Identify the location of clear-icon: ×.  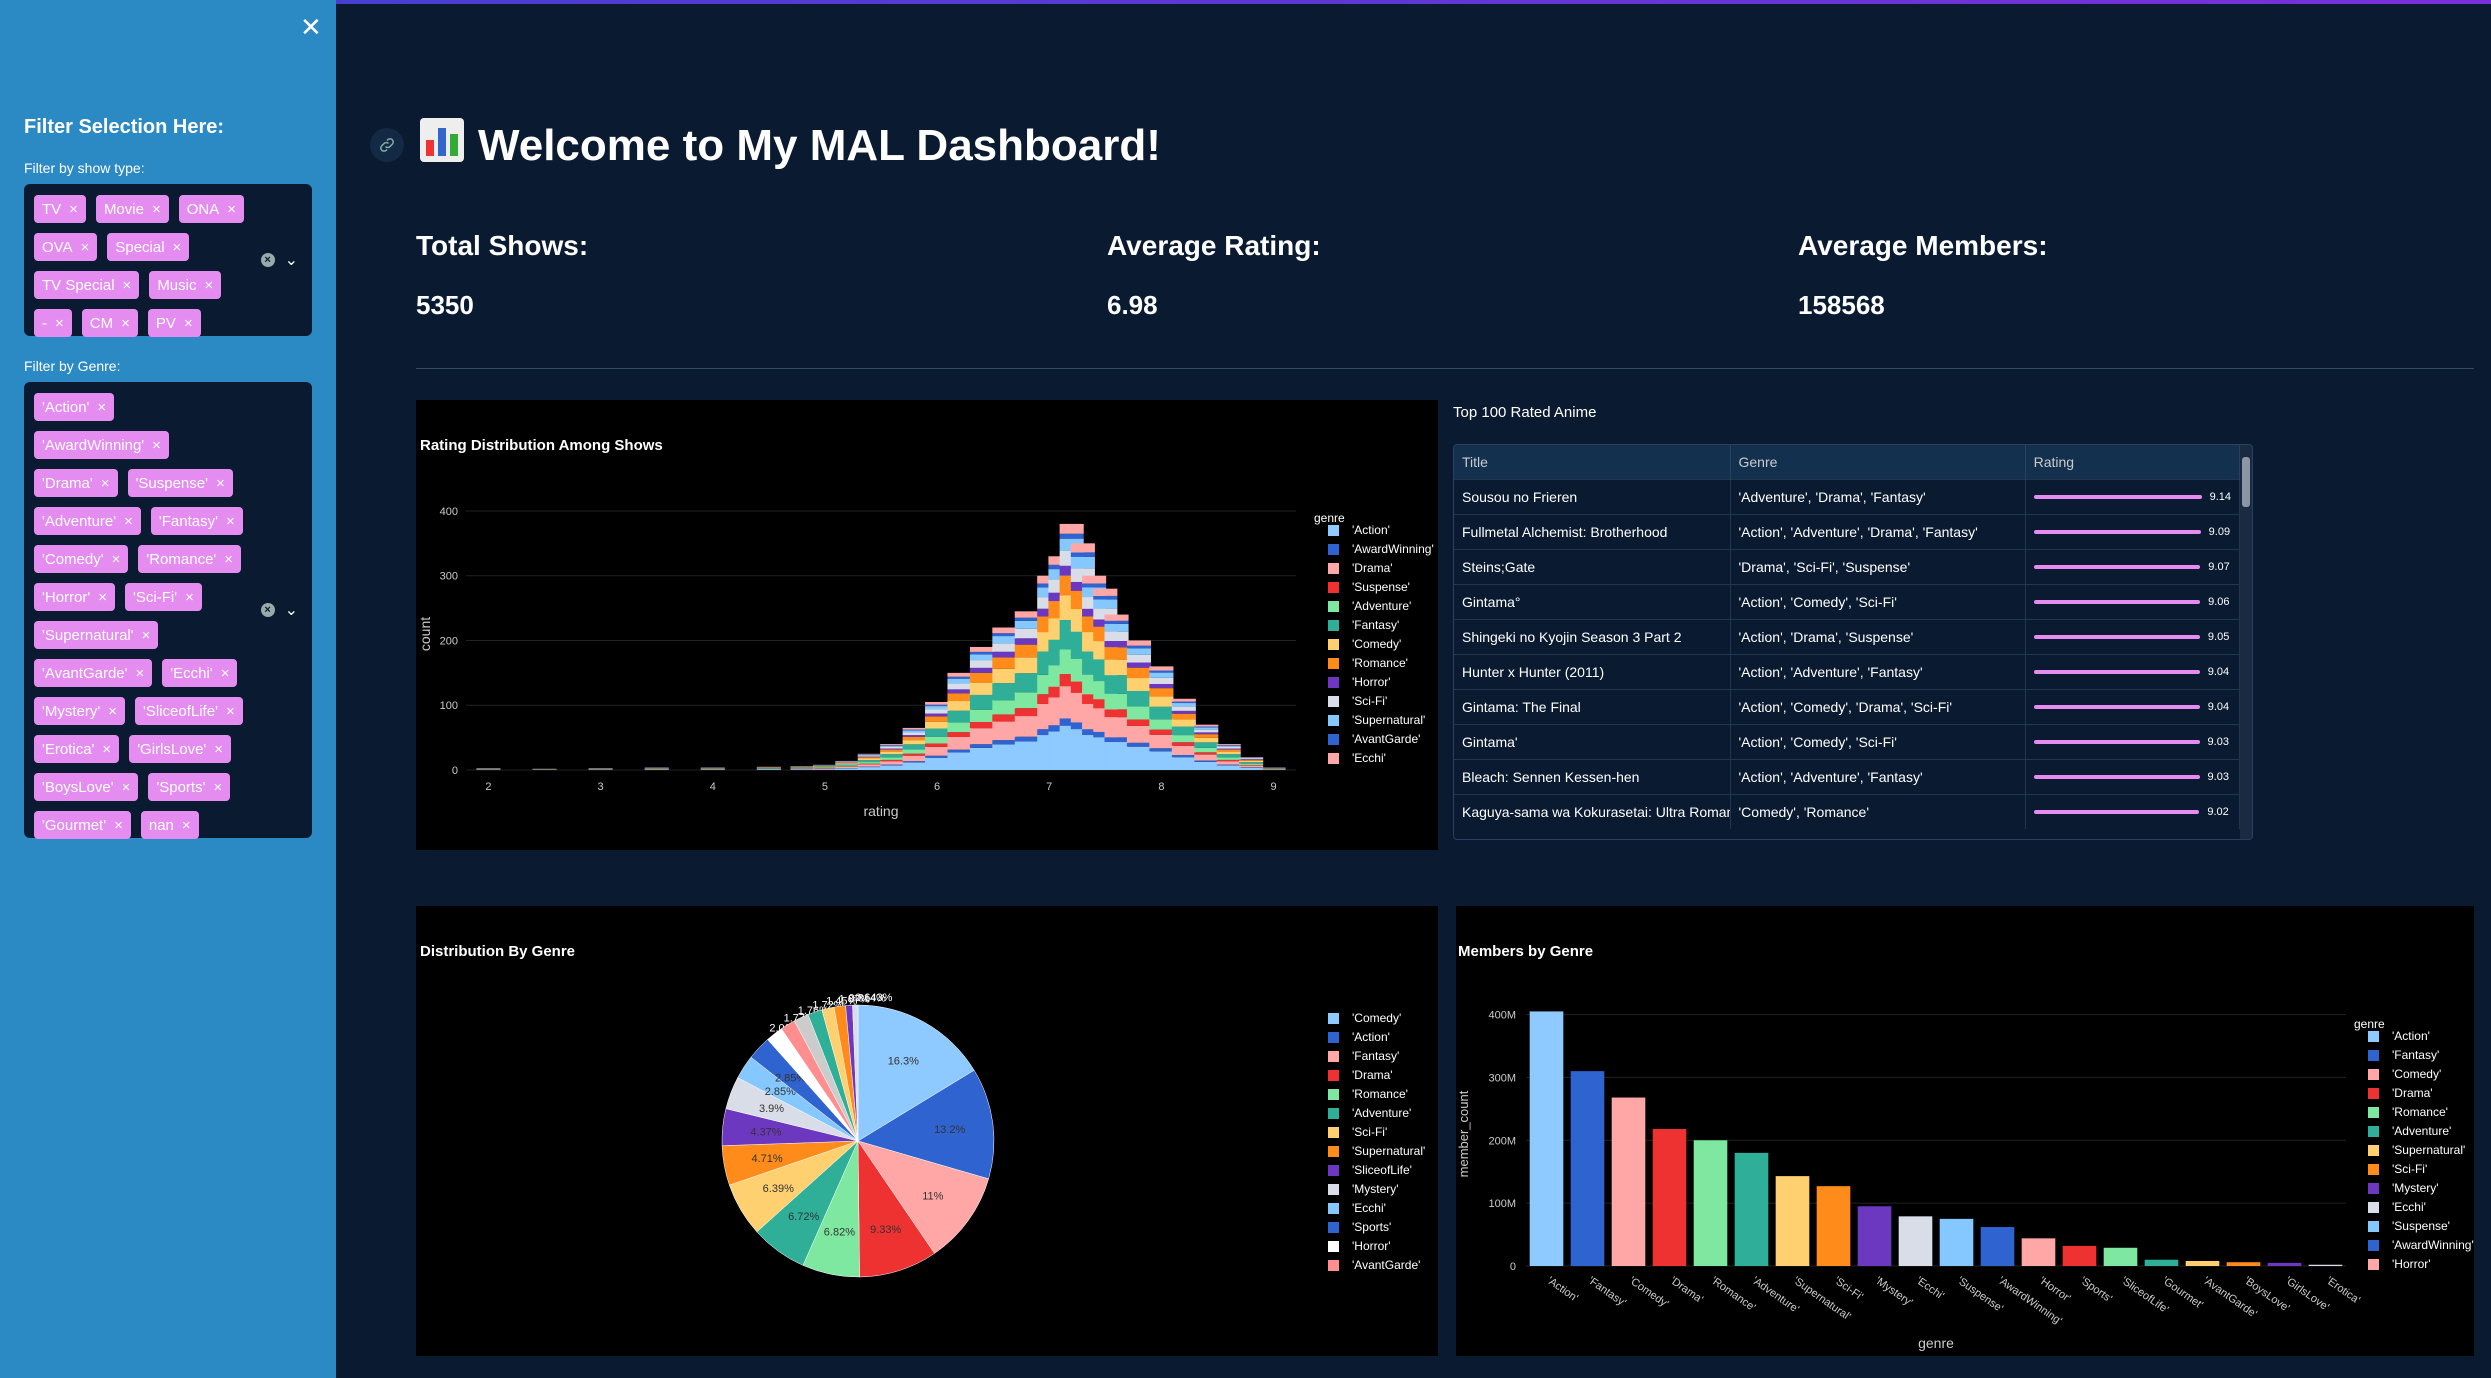
(267, 260).